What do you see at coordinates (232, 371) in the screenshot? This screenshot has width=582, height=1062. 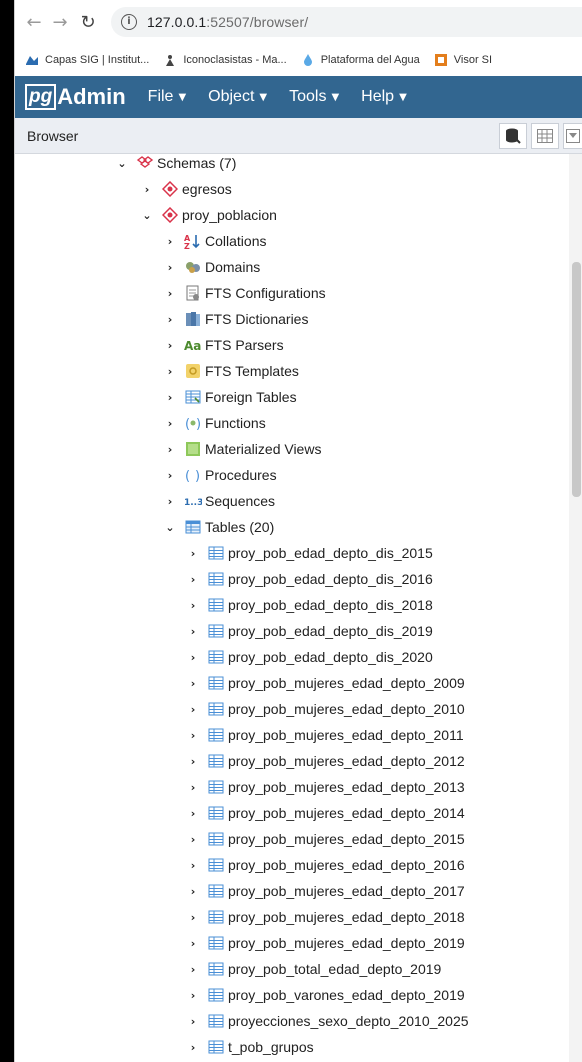 I see `tree-node-fts-templates: › FTS Templates` at bounding box center [232, 371].